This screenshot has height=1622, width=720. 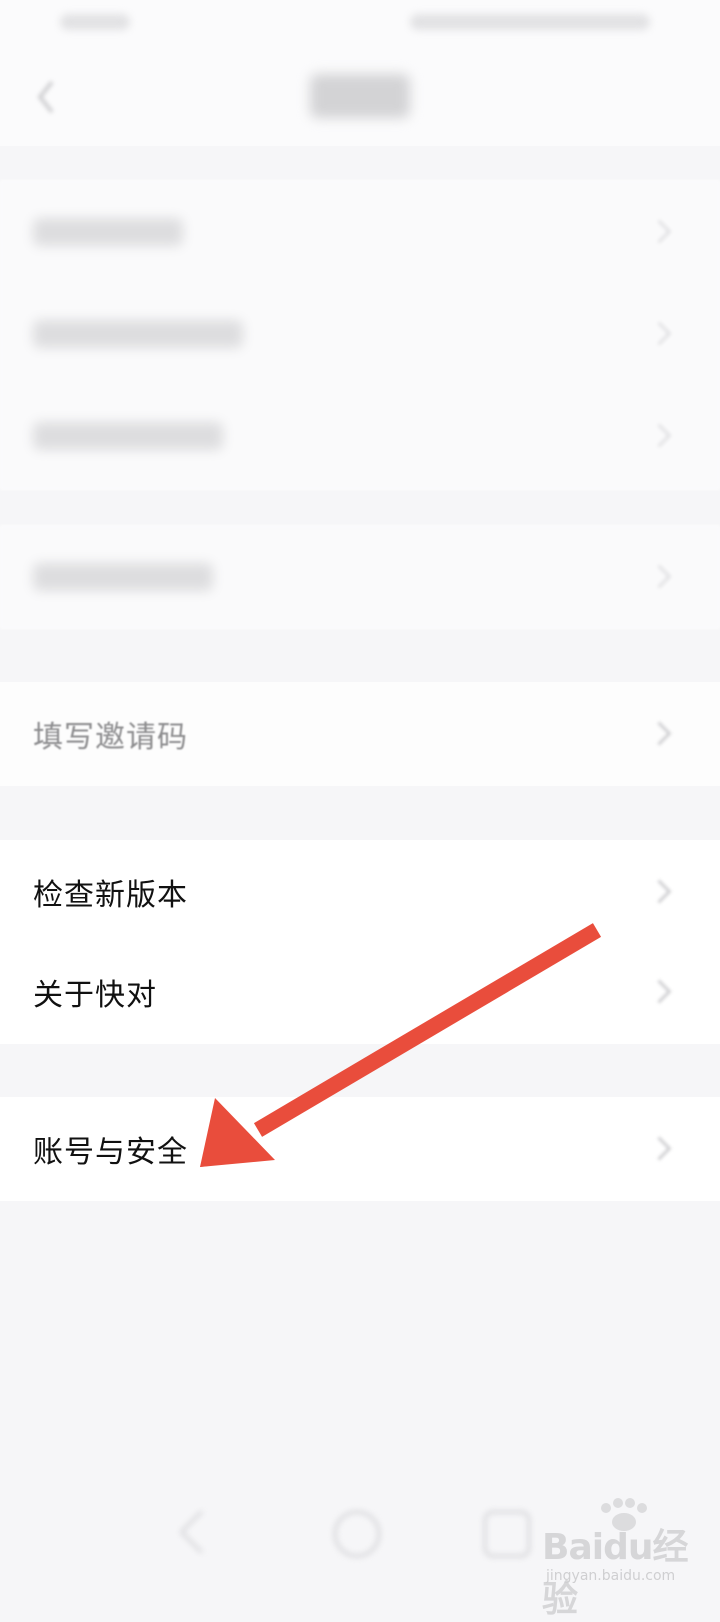 I want to click on check-version-label: 检查新版本, so click(x=110, y=895).